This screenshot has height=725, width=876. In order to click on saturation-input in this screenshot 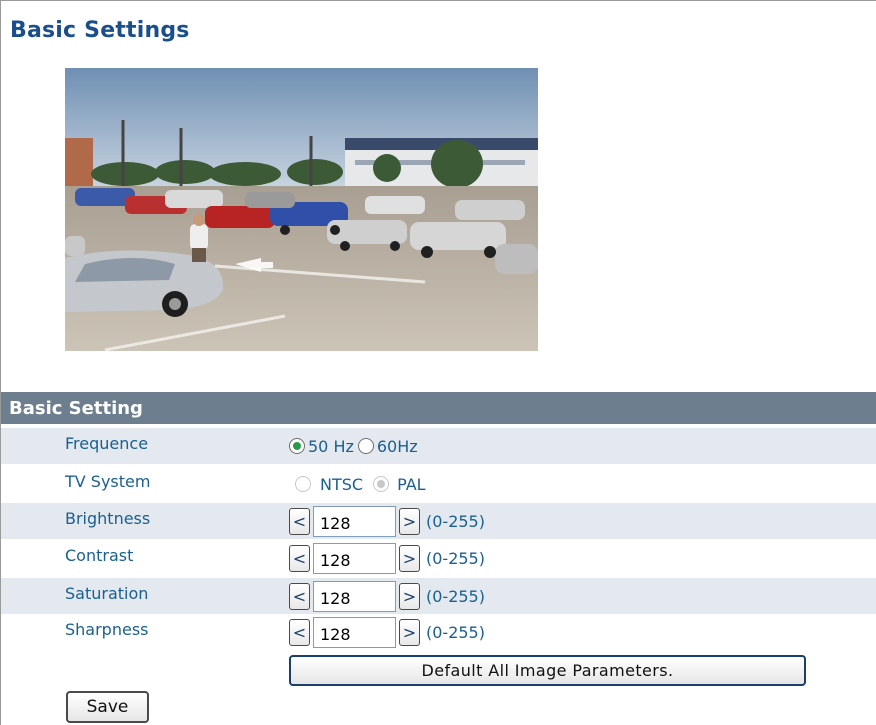, I will do `click(354, 596)`.